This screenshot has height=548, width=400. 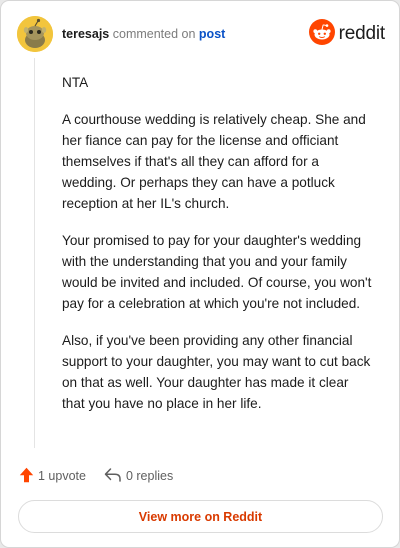 What do you see at coordinates (154, 34) in the screenshot?
I see `byline-action-text: commented on` at bounding box center [154, 34].